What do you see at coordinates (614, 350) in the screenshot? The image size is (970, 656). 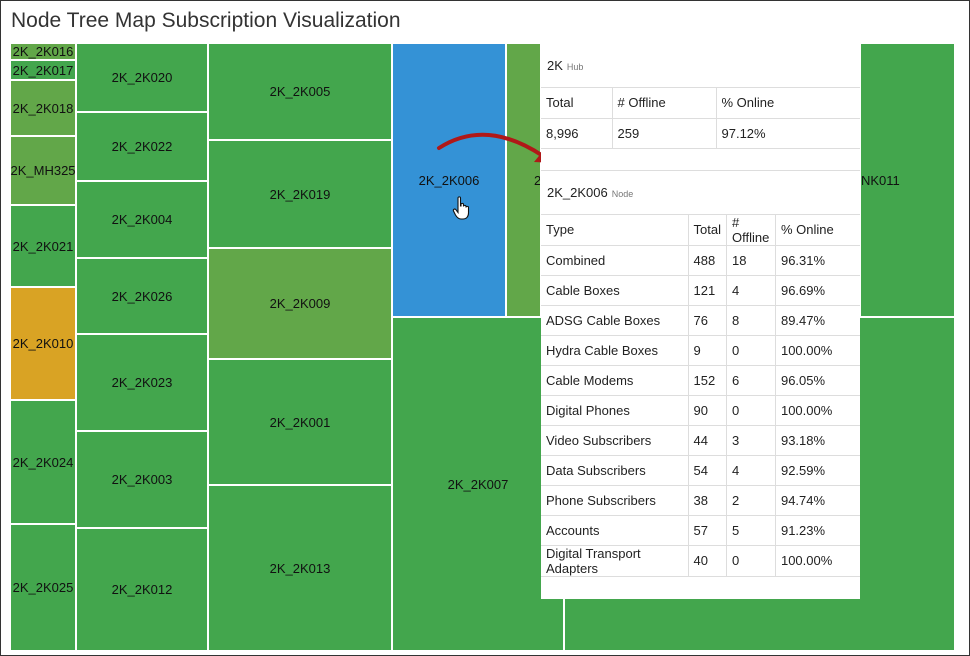 I see `row-type: Hydra Cable Boxes` at bounding box center [614, 350].